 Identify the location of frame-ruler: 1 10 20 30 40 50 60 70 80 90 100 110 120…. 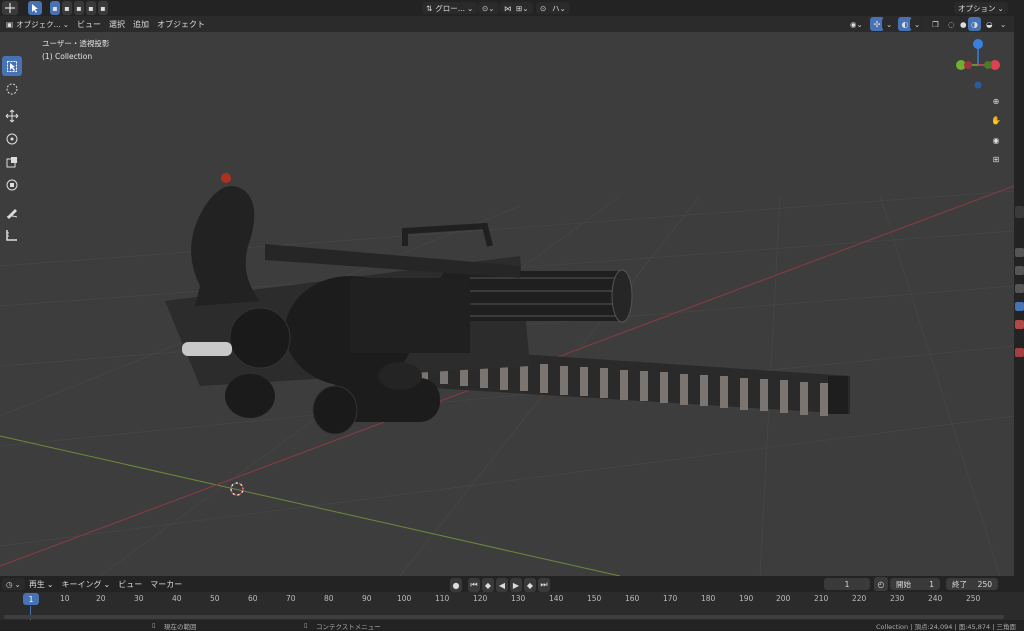
(512, 599).